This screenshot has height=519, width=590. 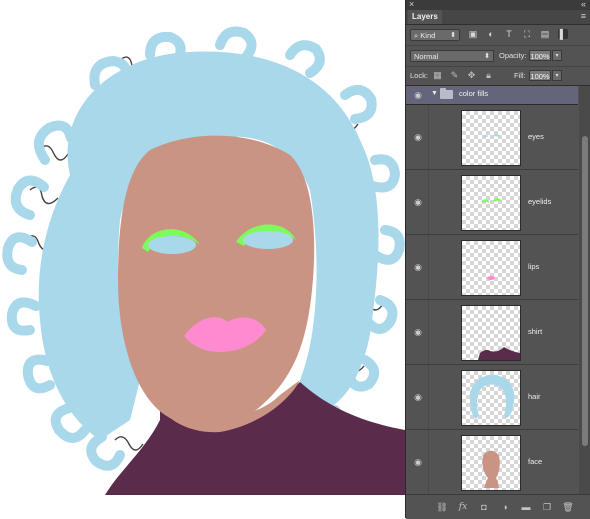 I want to click on opacity-dropdown-icon: ▾, so click(x=557, y=55).